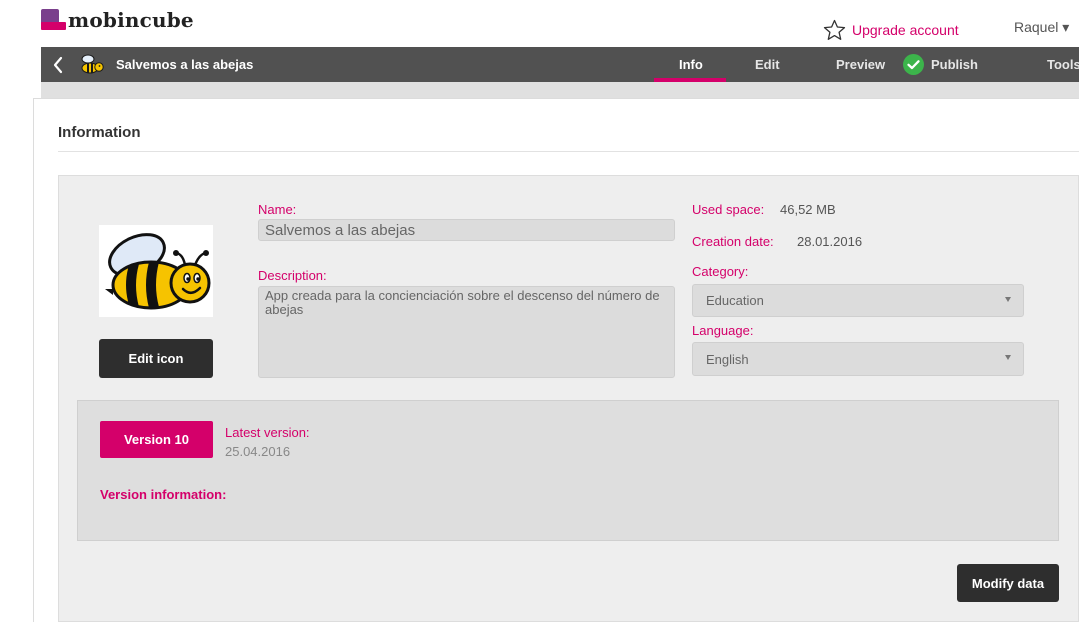  Describe the element at coordinates (258, 451) in the screenshot. I see `latest-version-date: 25.04.2016` at that location.